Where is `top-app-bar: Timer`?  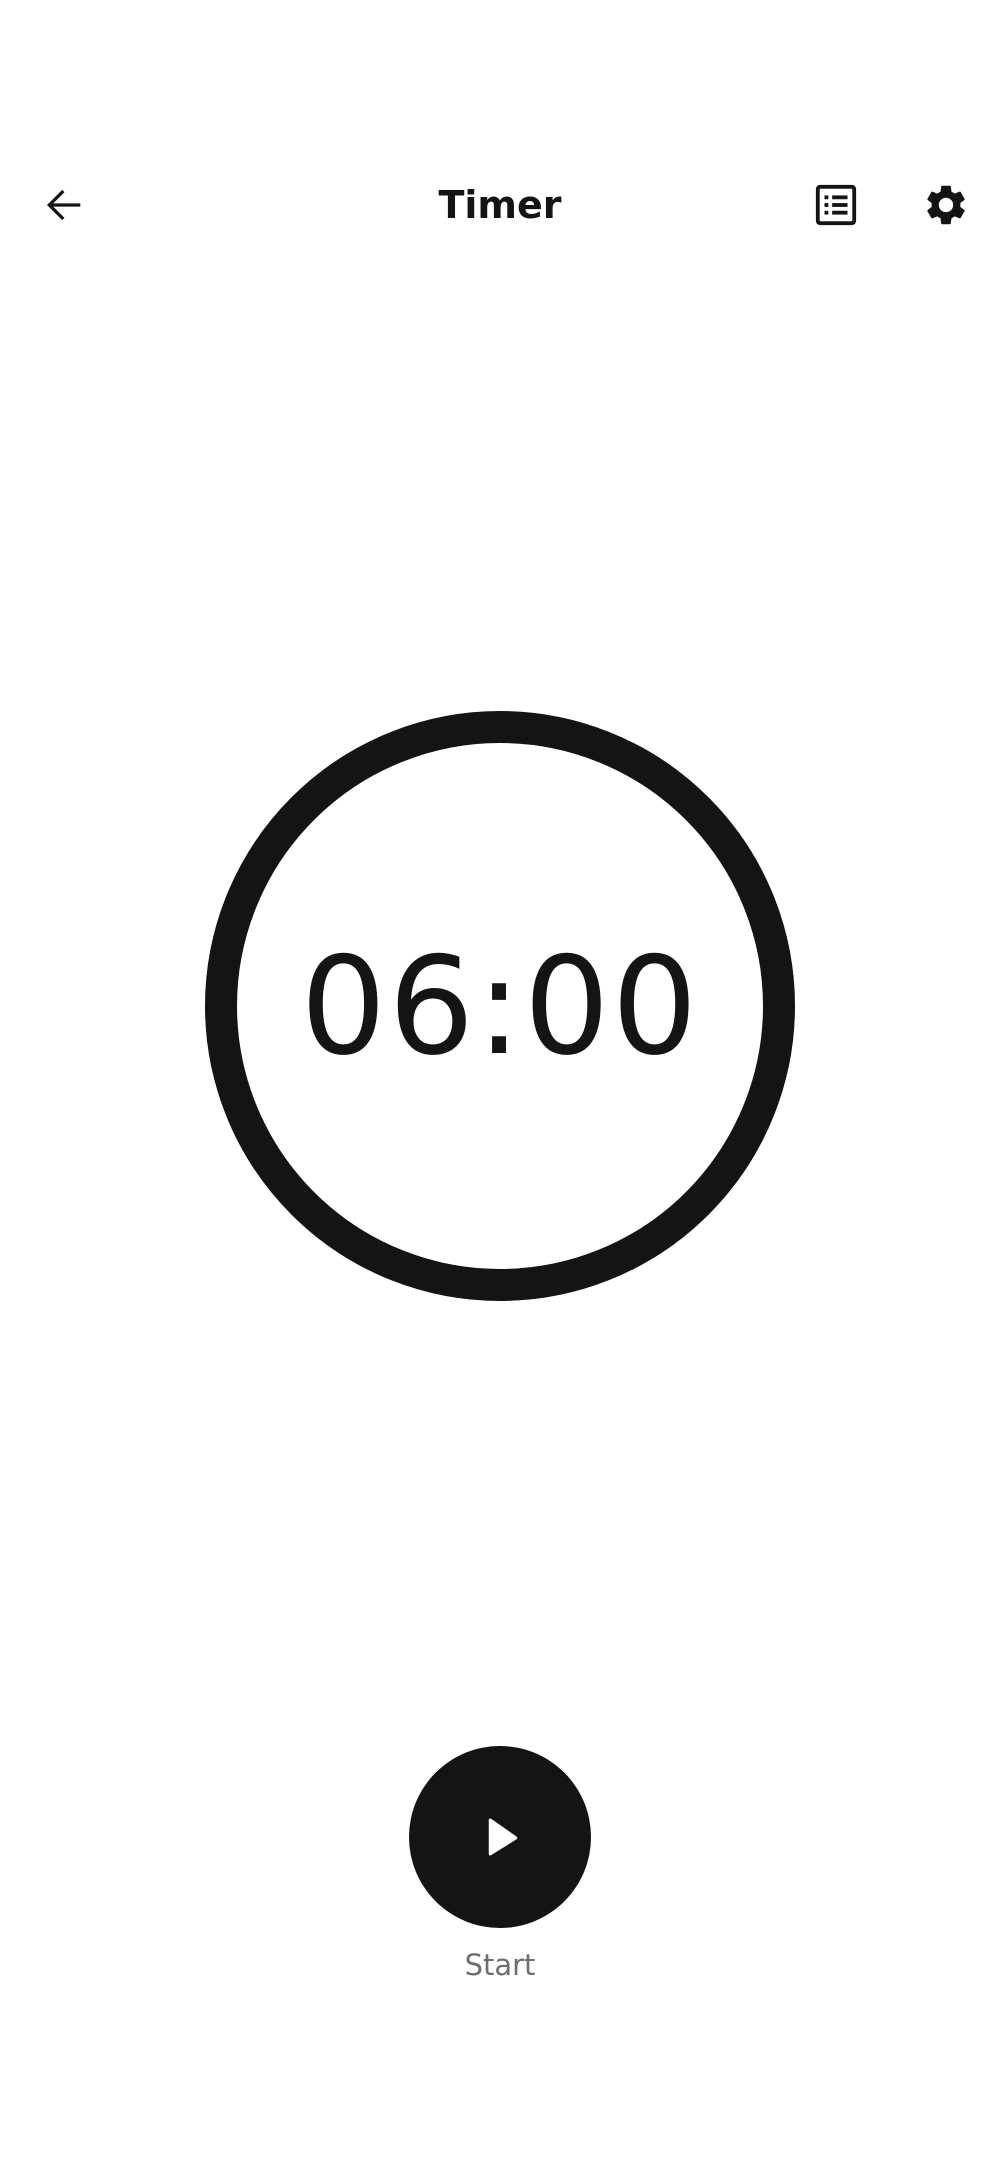 top-app-bar: Timer is located at coordinates (500, 205).